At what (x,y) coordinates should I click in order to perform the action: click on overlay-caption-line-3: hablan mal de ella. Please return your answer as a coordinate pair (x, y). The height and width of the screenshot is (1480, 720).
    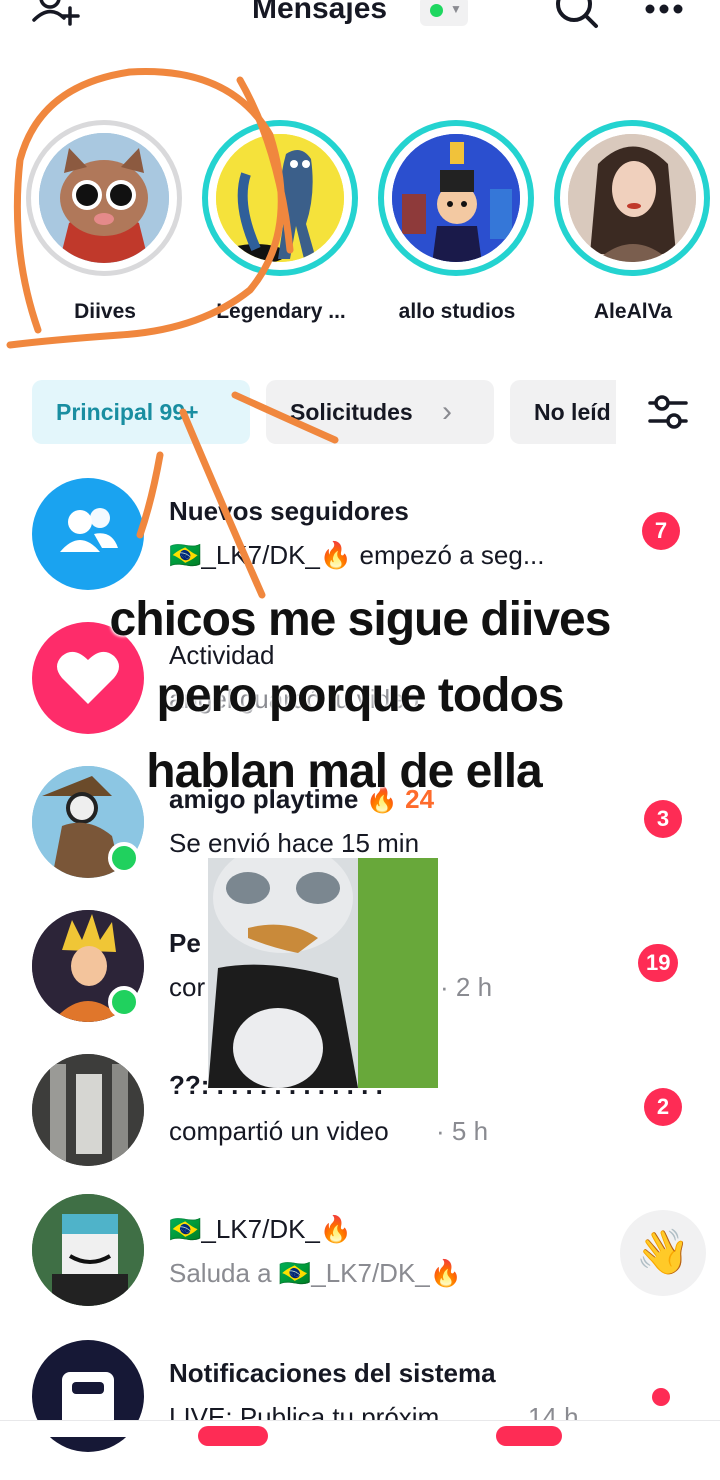
    Looking at the image, I should click on (344, 771).